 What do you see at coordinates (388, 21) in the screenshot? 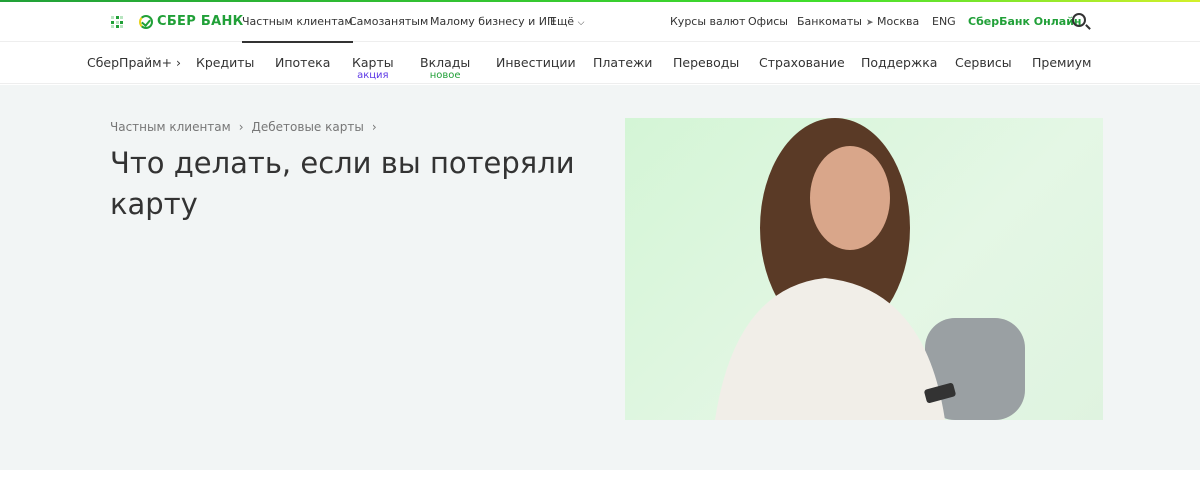
I see `segment-selfemployed: Самозанятым` at bounding box center [388, 21].